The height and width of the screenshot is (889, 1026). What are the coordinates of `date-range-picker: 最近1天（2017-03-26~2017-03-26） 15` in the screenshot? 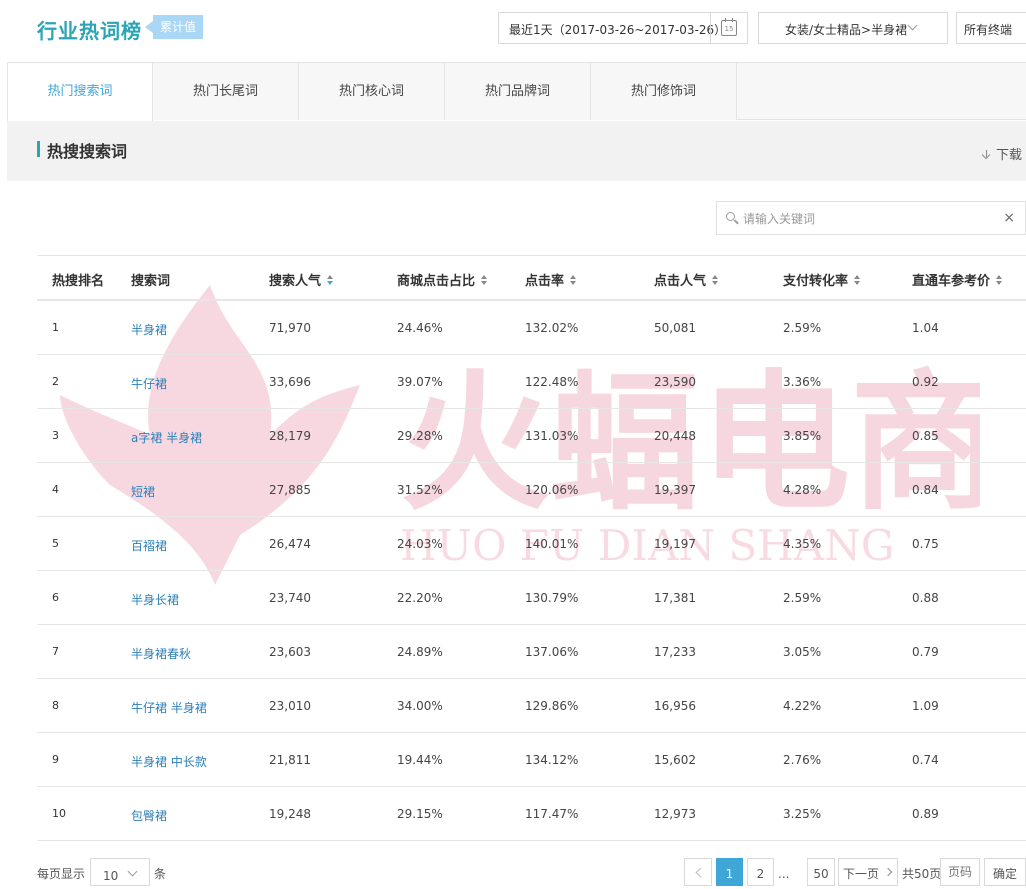 It's located at (623, 28).